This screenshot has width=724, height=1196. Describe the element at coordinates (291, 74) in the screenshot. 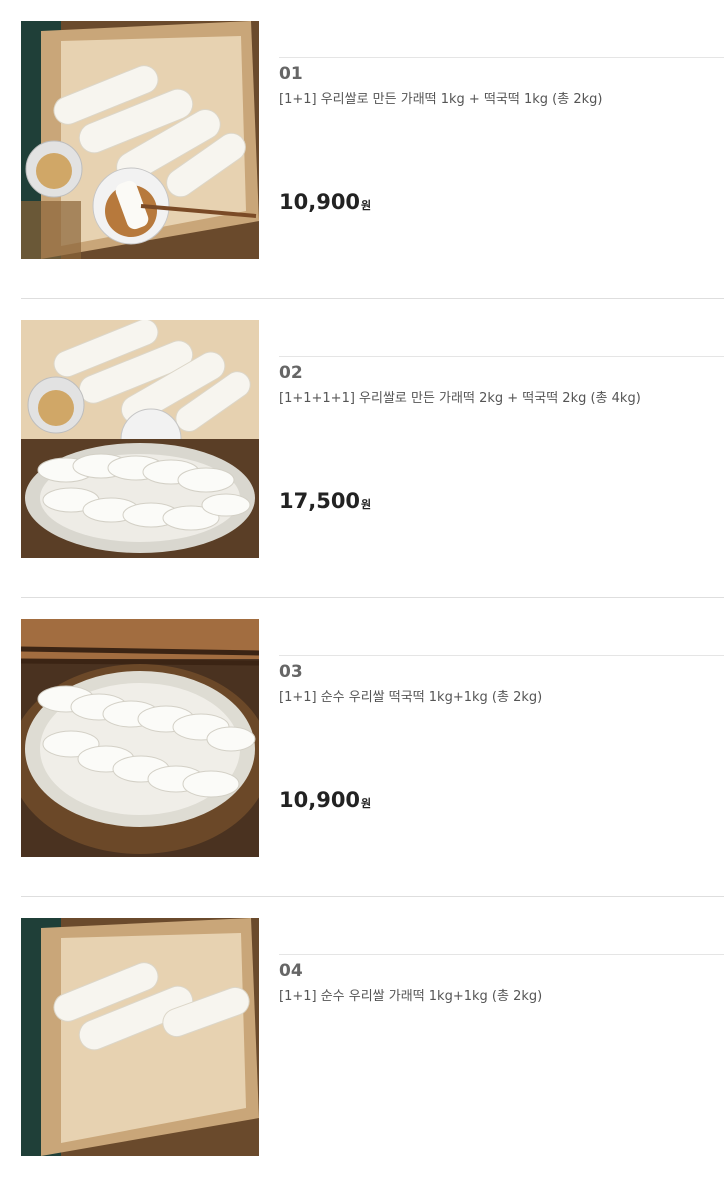

I see `product-number: 01` at that location.